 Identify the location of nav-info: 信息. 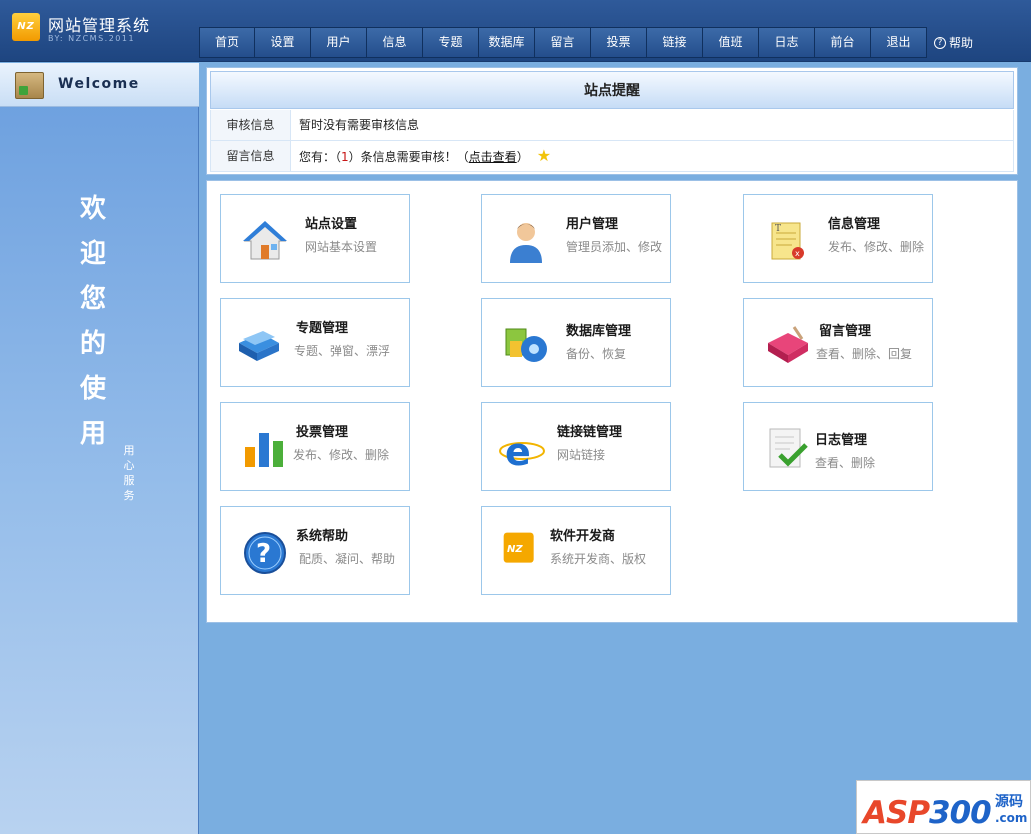
(395, 42).